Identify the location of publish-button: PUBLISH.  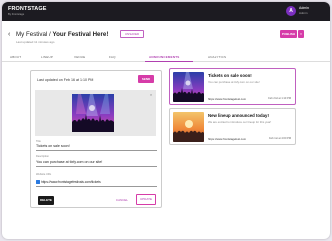
(288, 34).